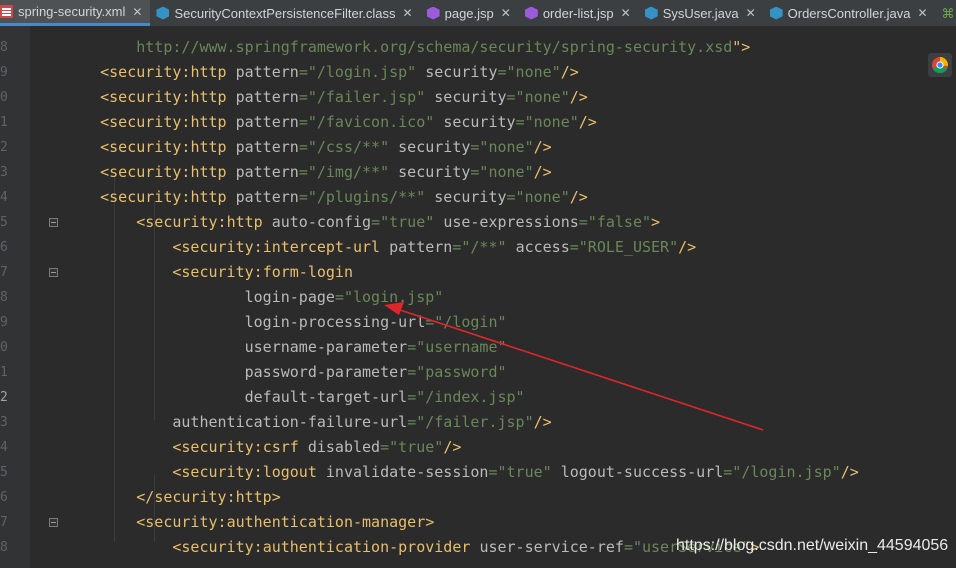  I want to click on code-token: authentication-provider, so click(371, 547).